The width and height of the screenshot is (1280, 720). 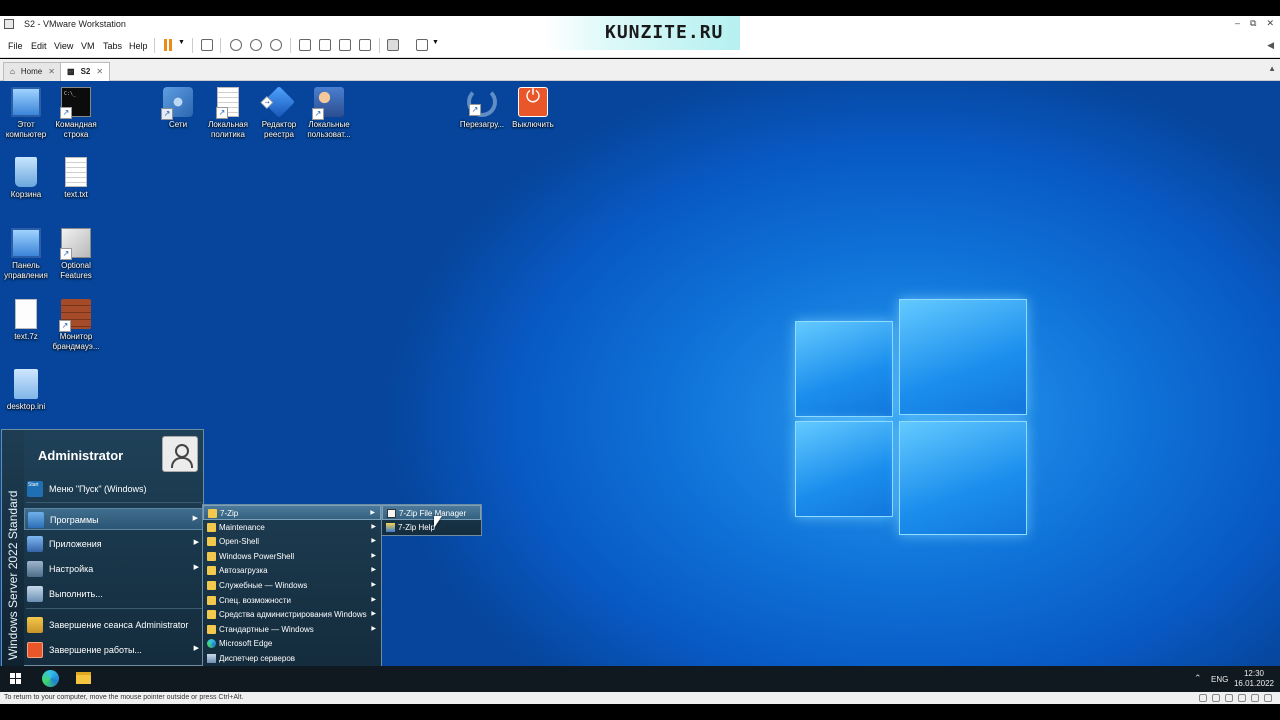 What do you see at coordinates (533, 102) in the screenshot?
I see `power-icon` at bounding box center [533, 102].